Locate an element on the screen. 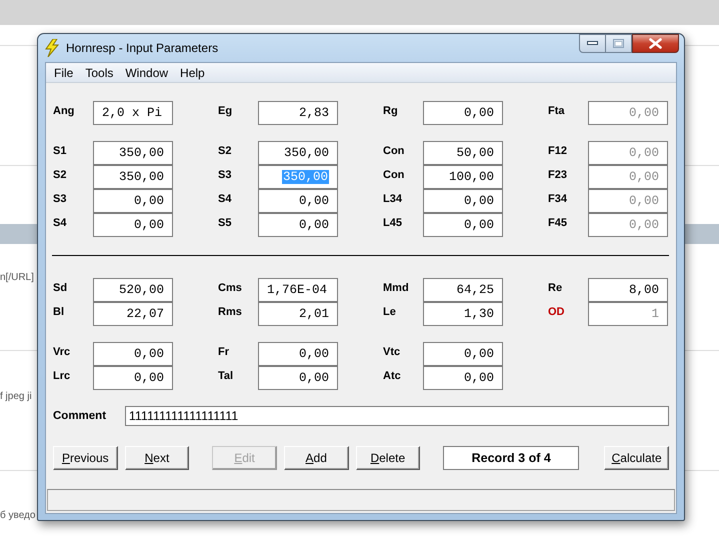 The image size is (719, 539). input-field: 100,00 is located at coordinates (463, 177).